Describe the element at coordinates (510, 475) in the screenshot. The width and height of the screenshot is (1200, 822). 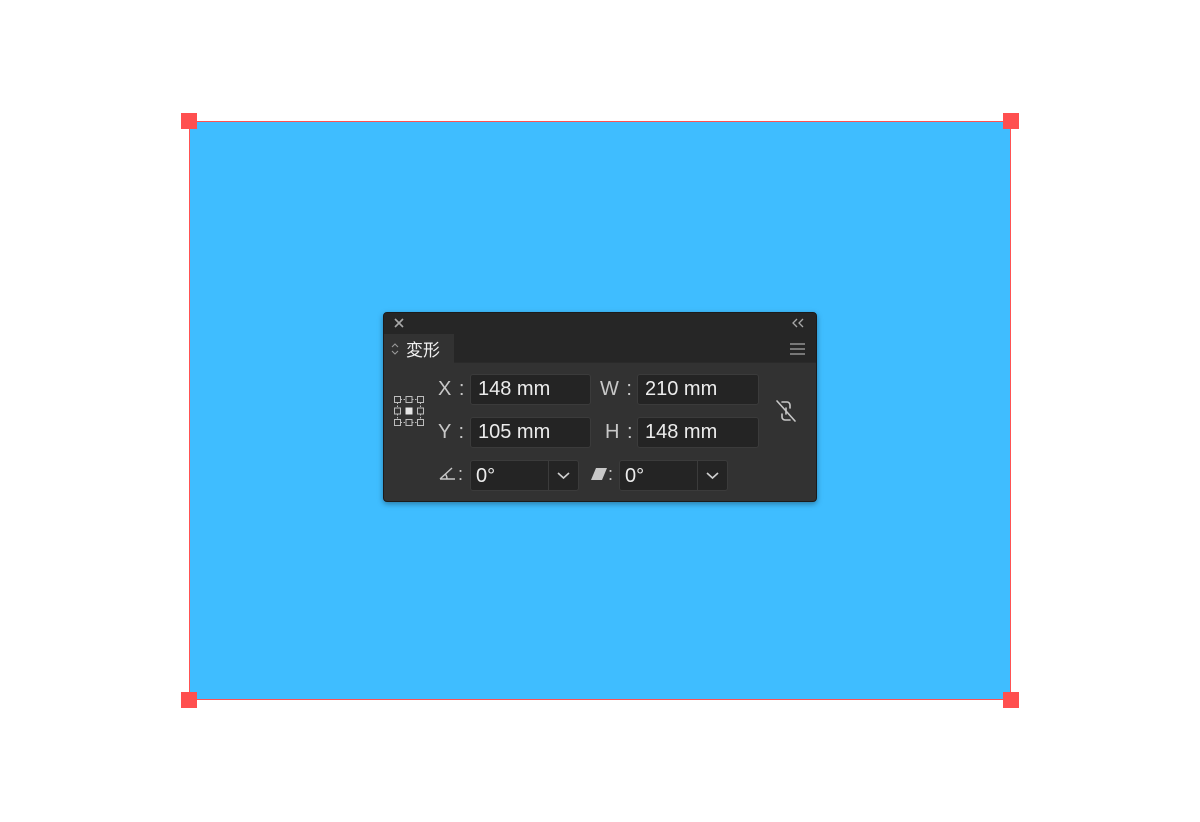
I see `rotate-input: 0°` at that location.